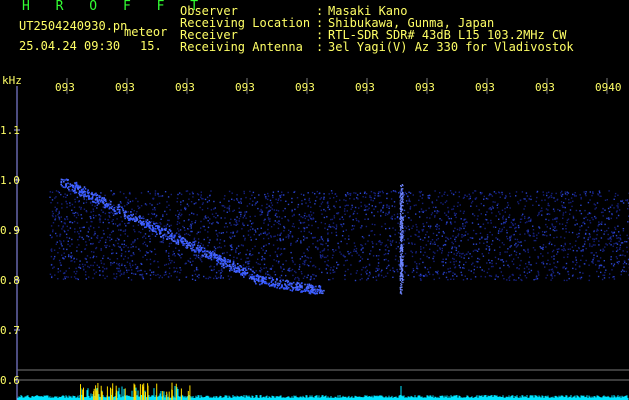 Image resolution: width=629 pixels, height=400 pixels. I want to click on y-tick-label: 0.6, so click(10, 380).